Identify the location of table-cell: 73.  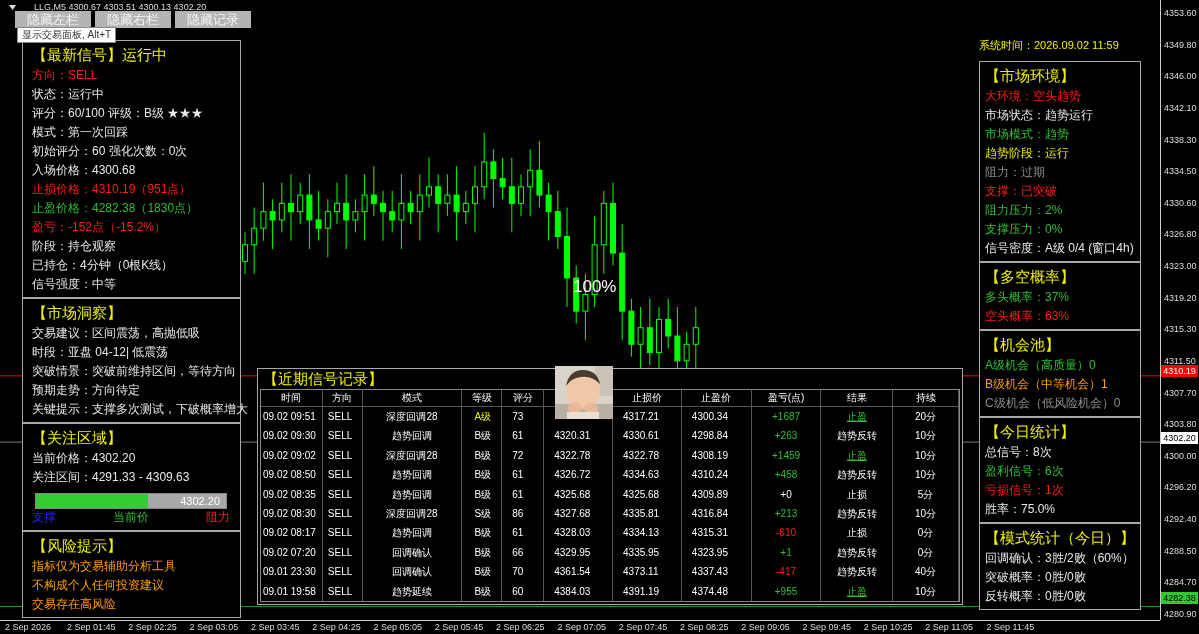
(523, 417).